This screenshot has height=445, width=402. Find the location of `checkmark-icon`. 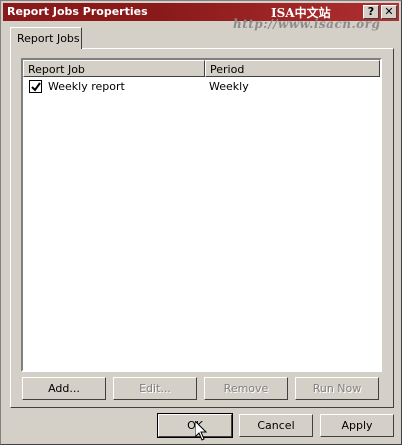

checkmark-icon is located at coordinates (36, 87).